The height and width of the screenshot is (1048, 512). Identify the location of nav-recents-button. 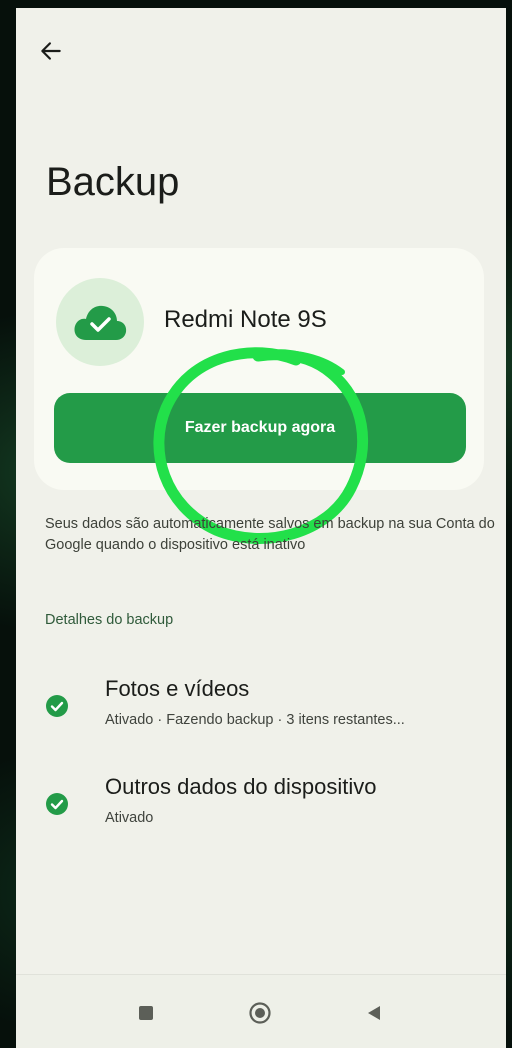
(146, 1013).